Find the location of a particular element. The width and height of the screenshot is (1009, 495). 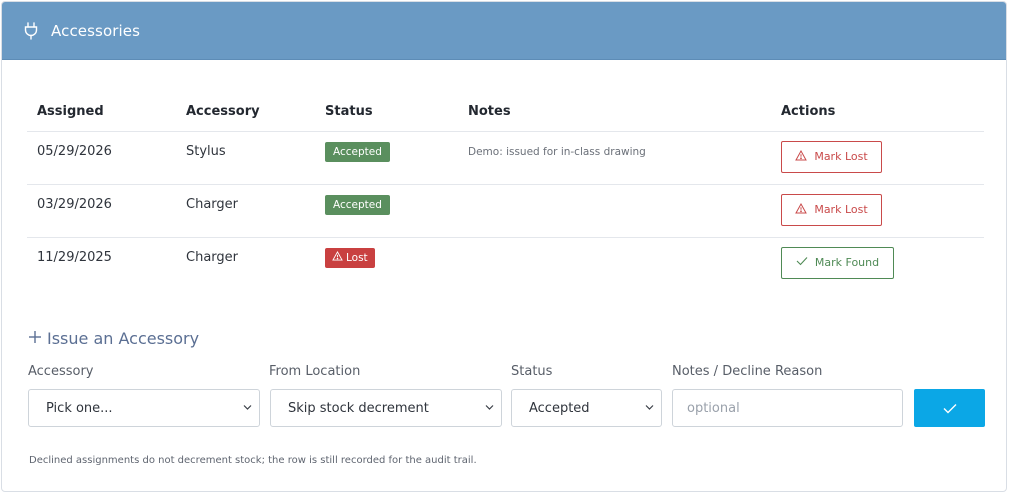

accessory-name: Stylus is located at coordinates (245, 158).